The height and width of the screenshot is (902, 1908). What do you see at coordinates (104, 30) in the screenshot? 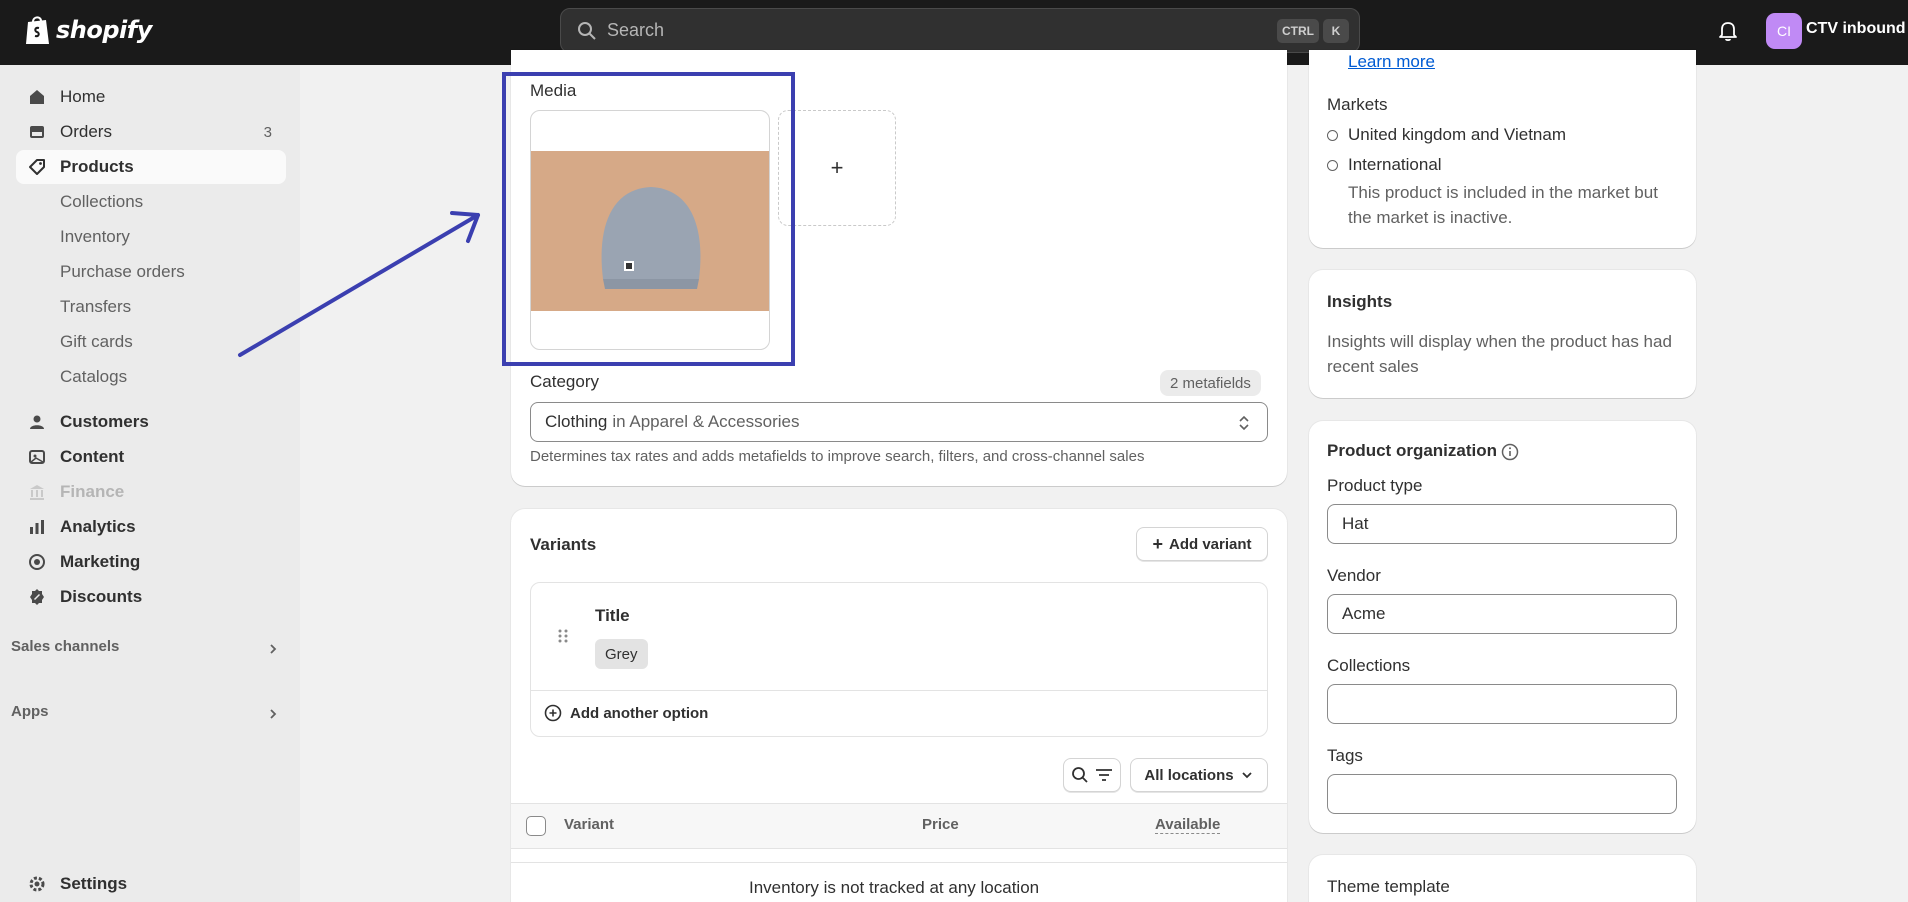
I see `logo-text: shopify` at bounding box center [104, 30].